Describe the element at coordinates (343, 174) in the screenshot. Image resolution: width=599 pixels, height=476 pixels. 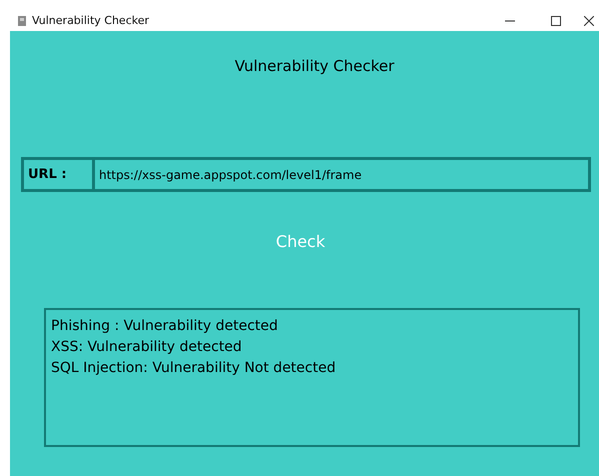
I see `url-field: https://xss-game.appspot.com/level1/frame` at that location.